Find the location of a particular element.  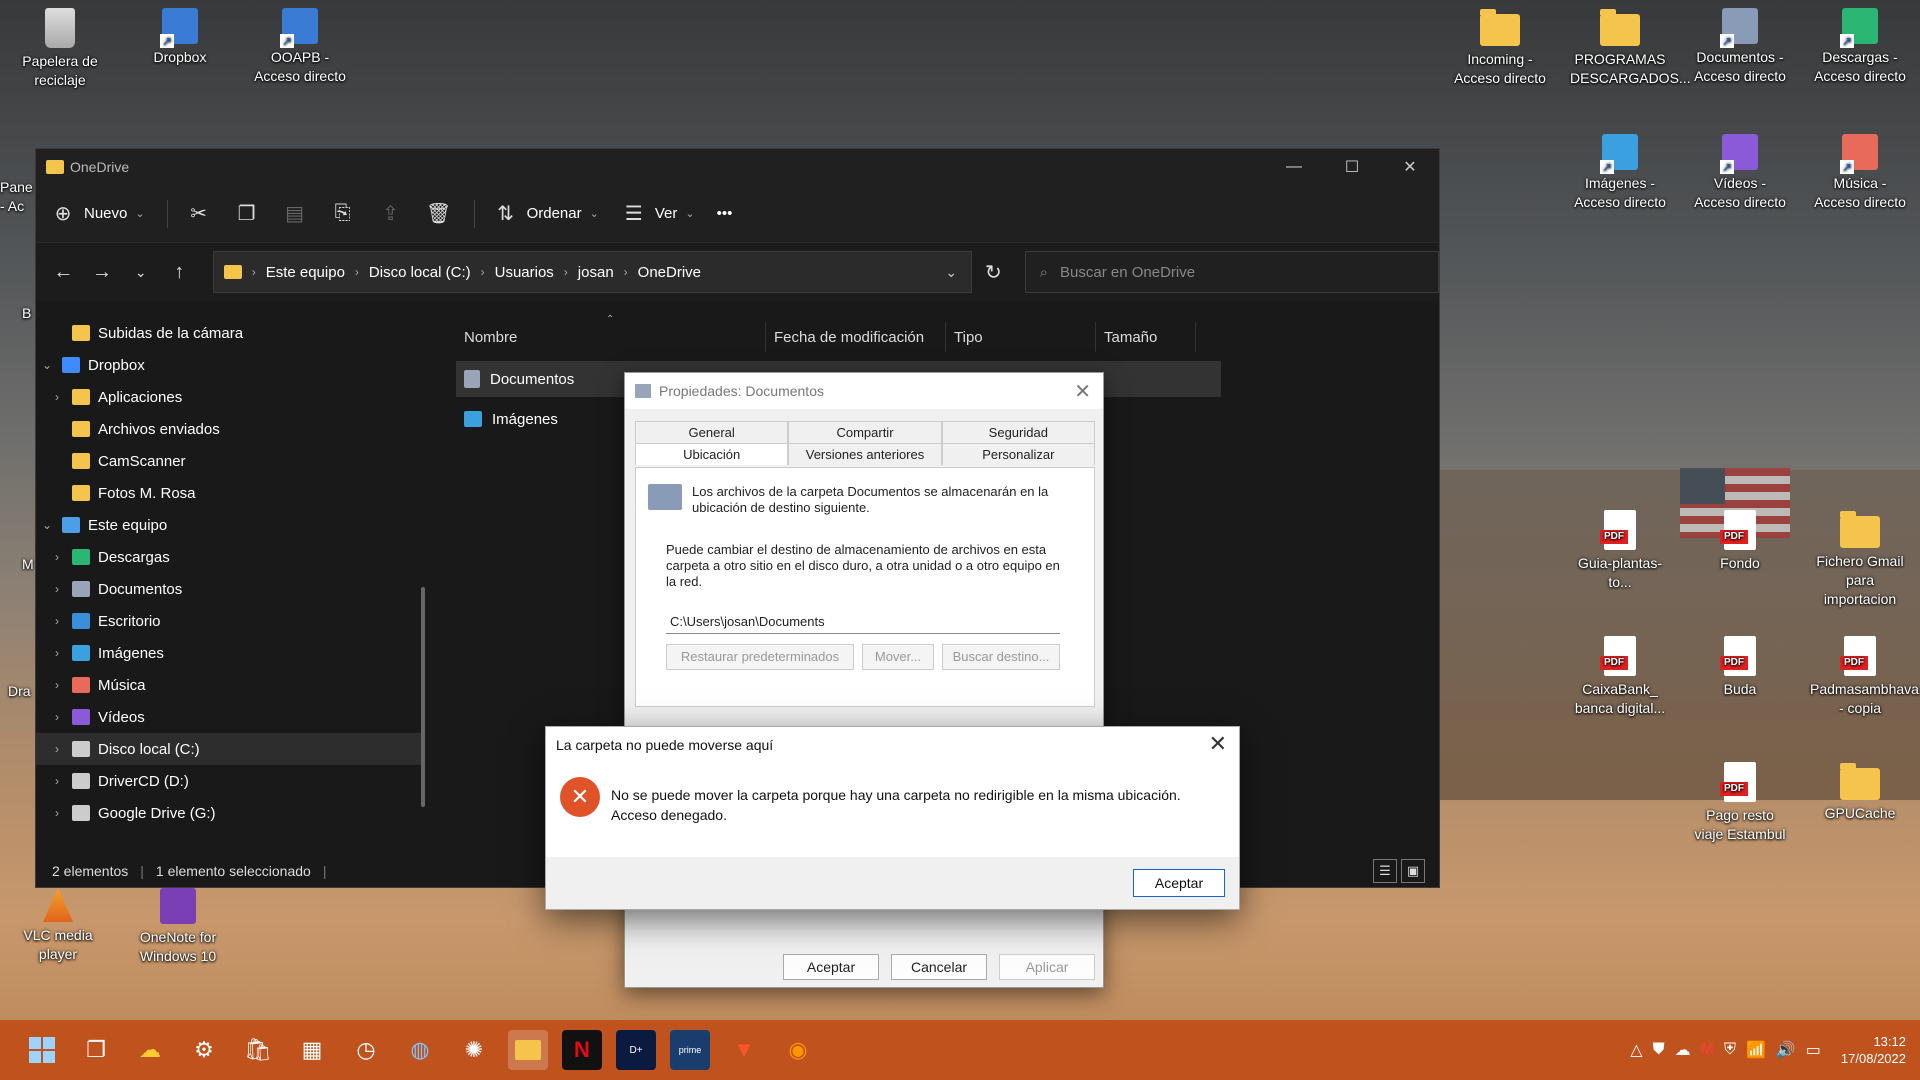

sidebar-item: ⌄ Dropbox is located at coordinates (228, 365).